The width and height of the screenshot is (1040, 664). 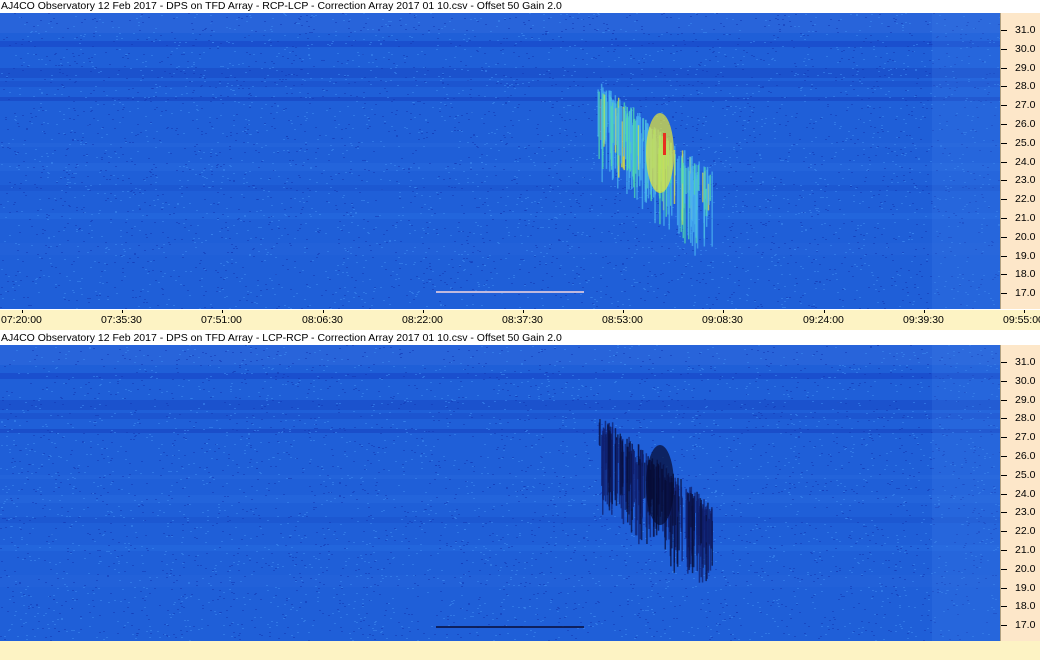 I want to click on time-label: 07:20:00, so click(x=21, y=320).